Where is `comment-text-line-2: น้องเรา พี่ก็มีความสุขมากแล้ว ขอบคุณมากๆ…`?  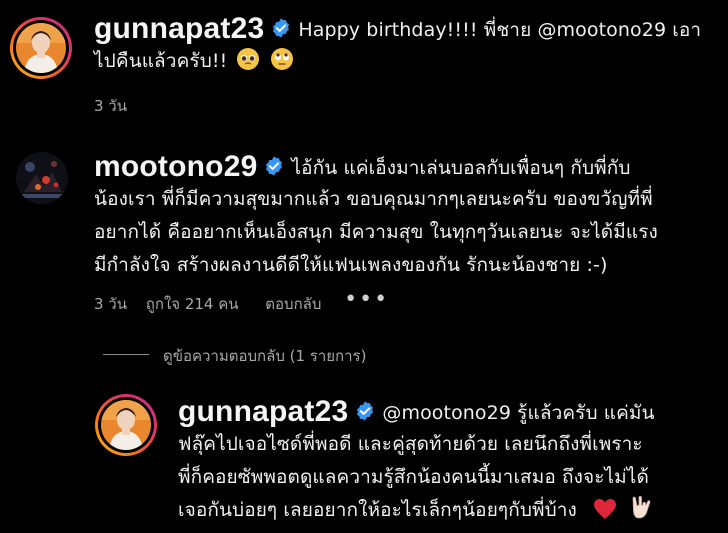 comment-text-line-2: น้องเรา พี่ก็มีความสุขมากแล้ว ขอบคุณมากๆ… is located at coordinates (373, 199).